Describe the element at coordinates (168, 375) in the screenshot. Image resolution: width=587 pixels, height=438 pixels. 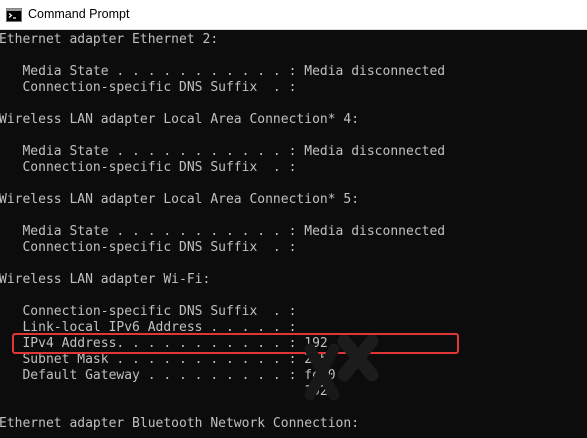
I see `console-line: Default Gateway . . . . . . . . . : fe80` at that location.